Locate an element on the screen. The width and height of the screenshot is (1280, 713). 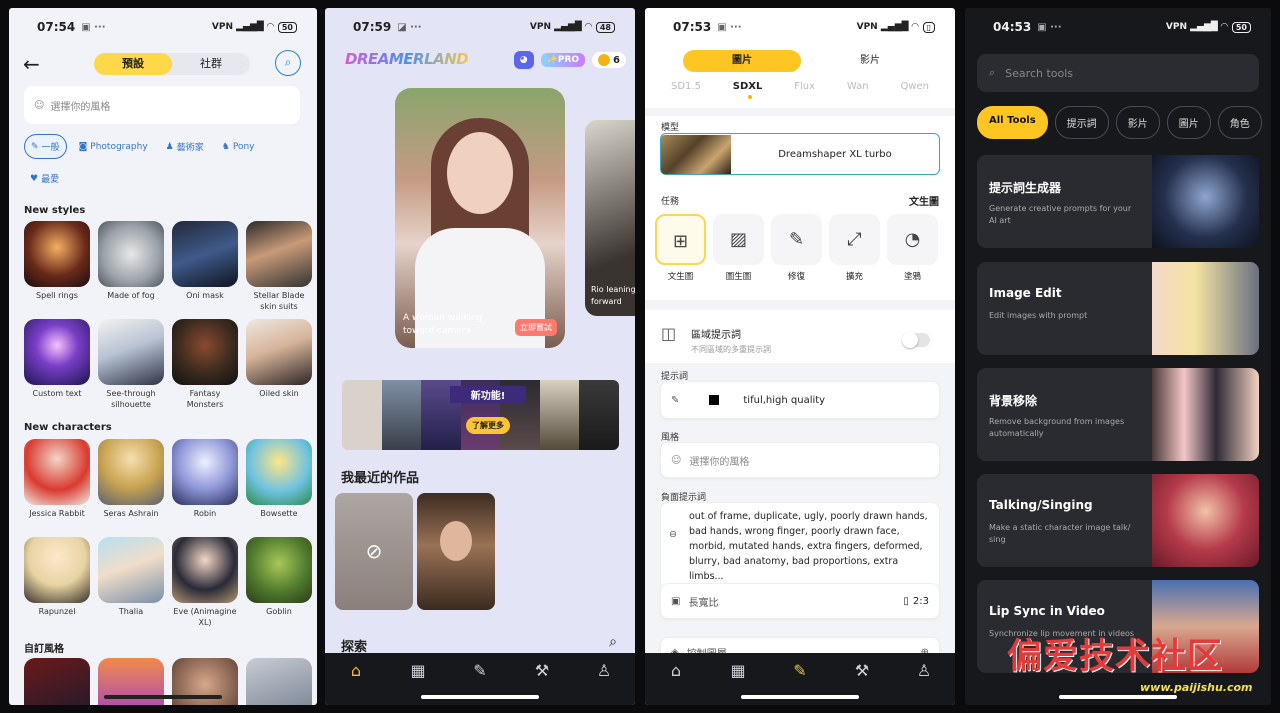
tab-sdxl: SDXL is located at coordinates (747, 90).